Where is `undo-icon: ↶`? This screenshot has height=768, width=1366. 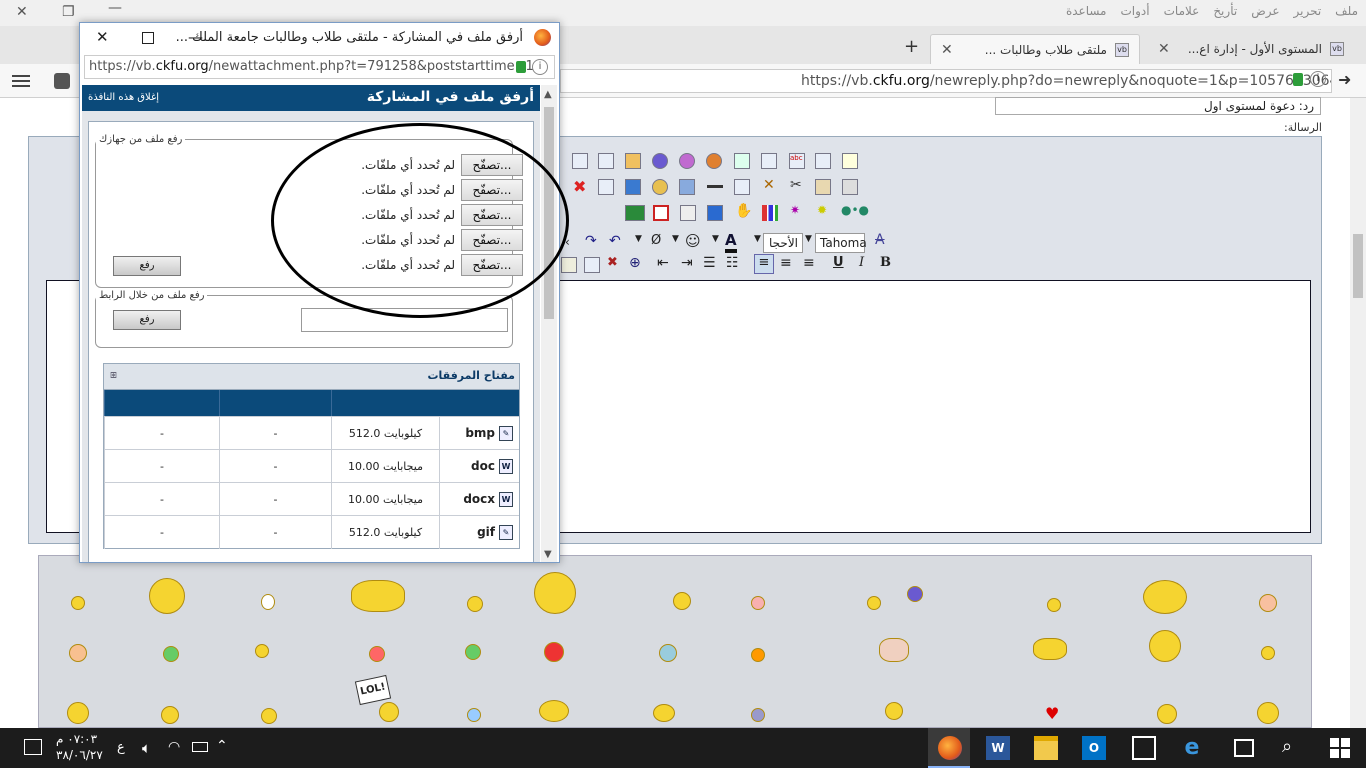
undo-icon: ↶ is located at coordinates (615, 241).